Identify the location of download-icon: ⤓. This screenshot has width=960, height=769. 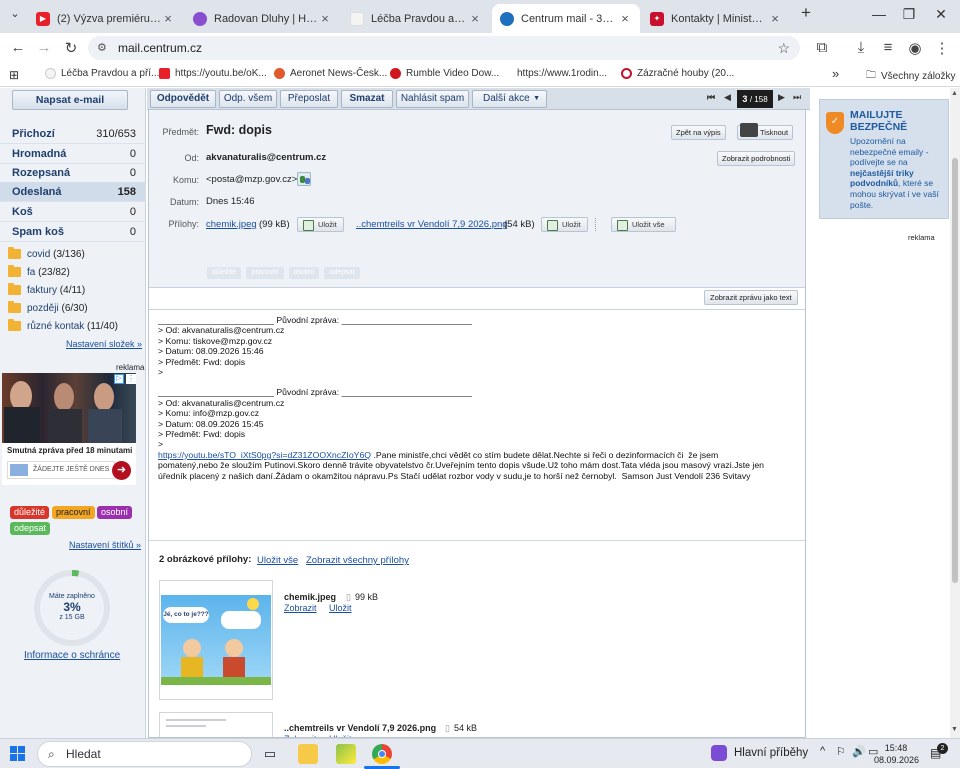
(861, 47).